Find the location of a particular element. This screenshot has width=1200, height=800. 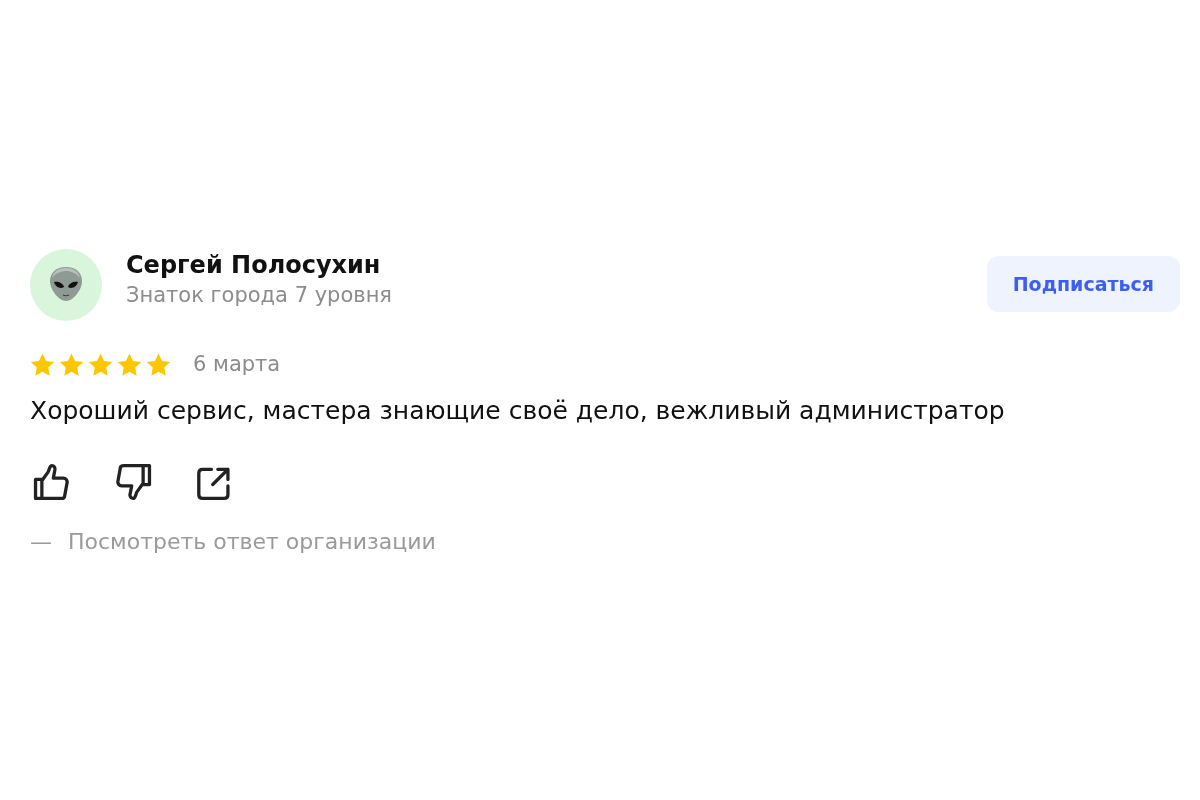

subscribe-button: Подписаться is located at coordinates (1083, 284).